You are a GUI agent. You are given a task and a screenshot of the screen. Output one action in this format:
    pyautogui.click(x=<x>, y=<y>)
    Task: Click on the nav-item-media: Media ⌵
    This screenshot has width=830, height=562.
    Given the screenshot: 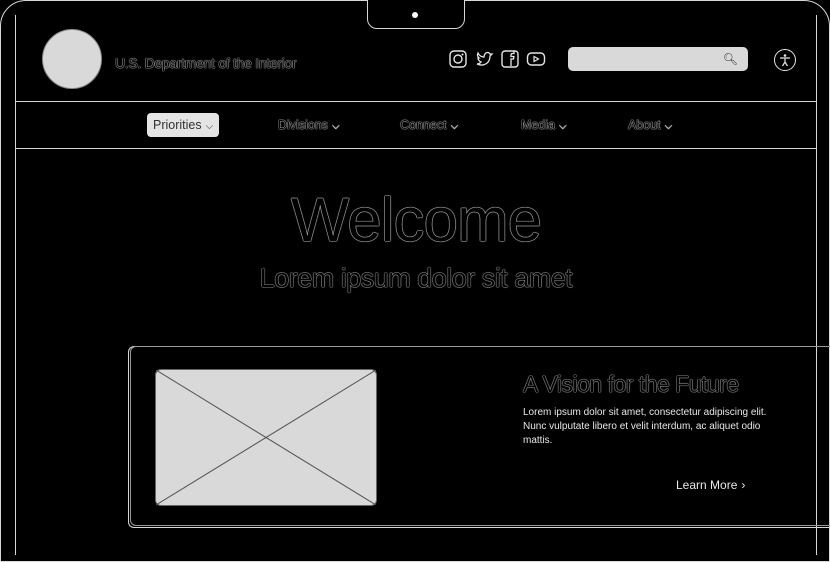 What is the action you would take?
    pyautogui.click(x=544, y=125)
    